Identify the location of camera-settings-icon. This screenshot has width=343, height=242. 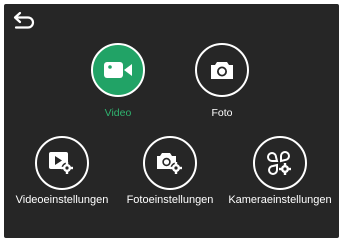
(279, 163).